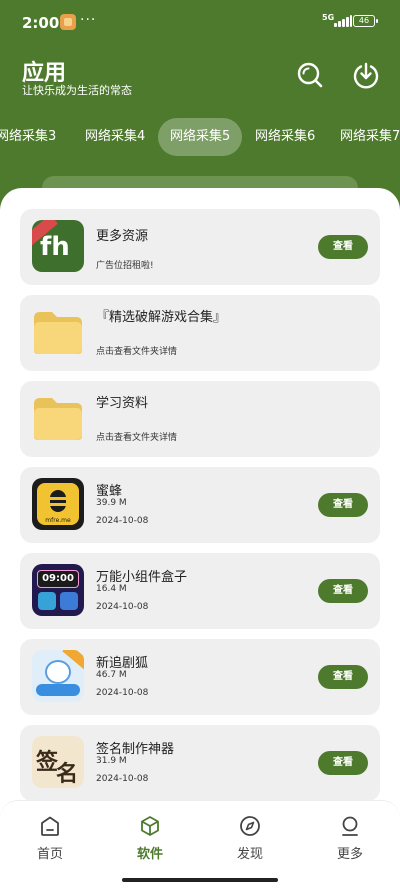  I want to click on item-name: 万能小组件盒子, so click(142, 577).